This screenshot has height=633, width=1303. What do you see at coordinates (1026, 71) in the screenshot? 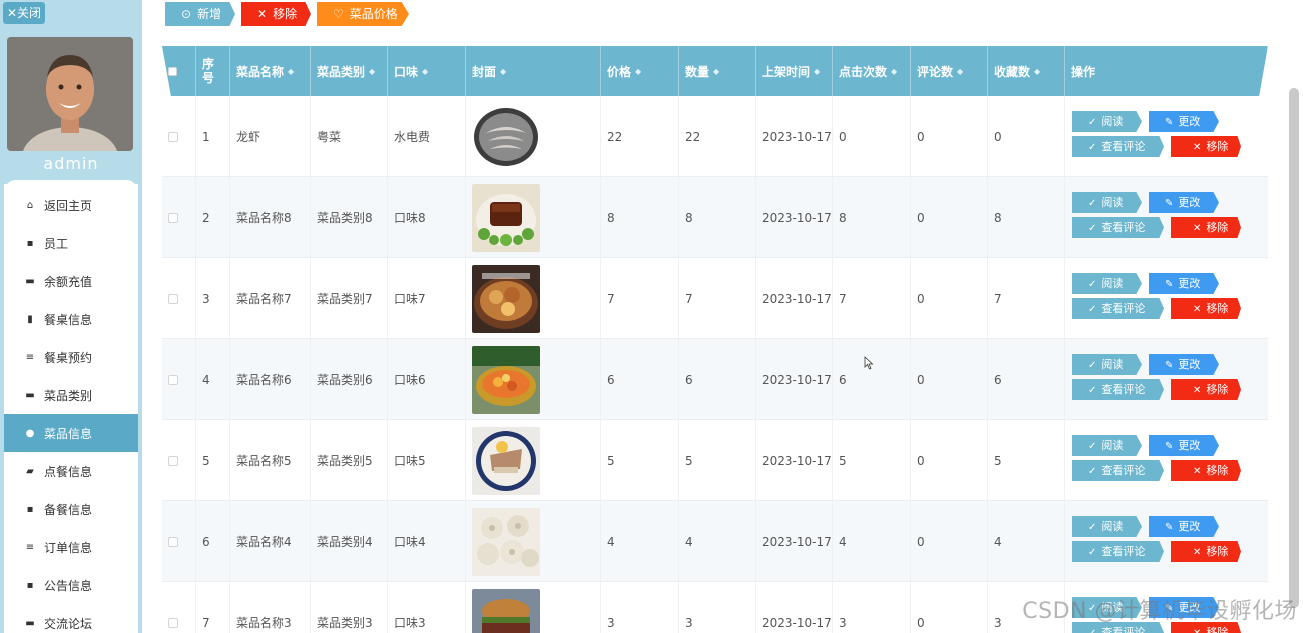
I see `th-favs: 收藏数 ◆` at bounding box center [1026, 71].